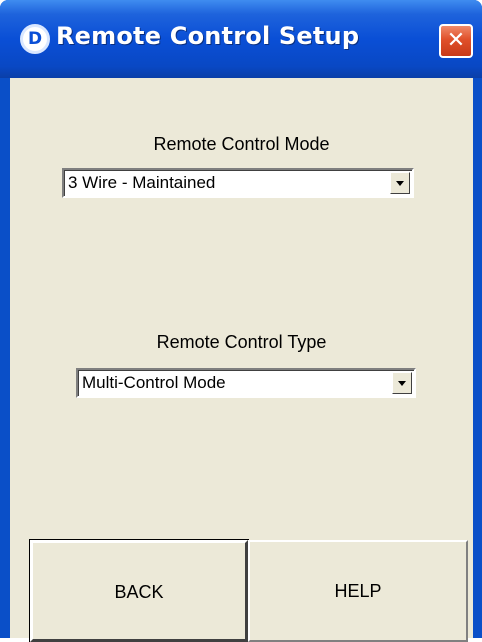  I want to click on window-title: Remote Control Setup, so click(208, 36).